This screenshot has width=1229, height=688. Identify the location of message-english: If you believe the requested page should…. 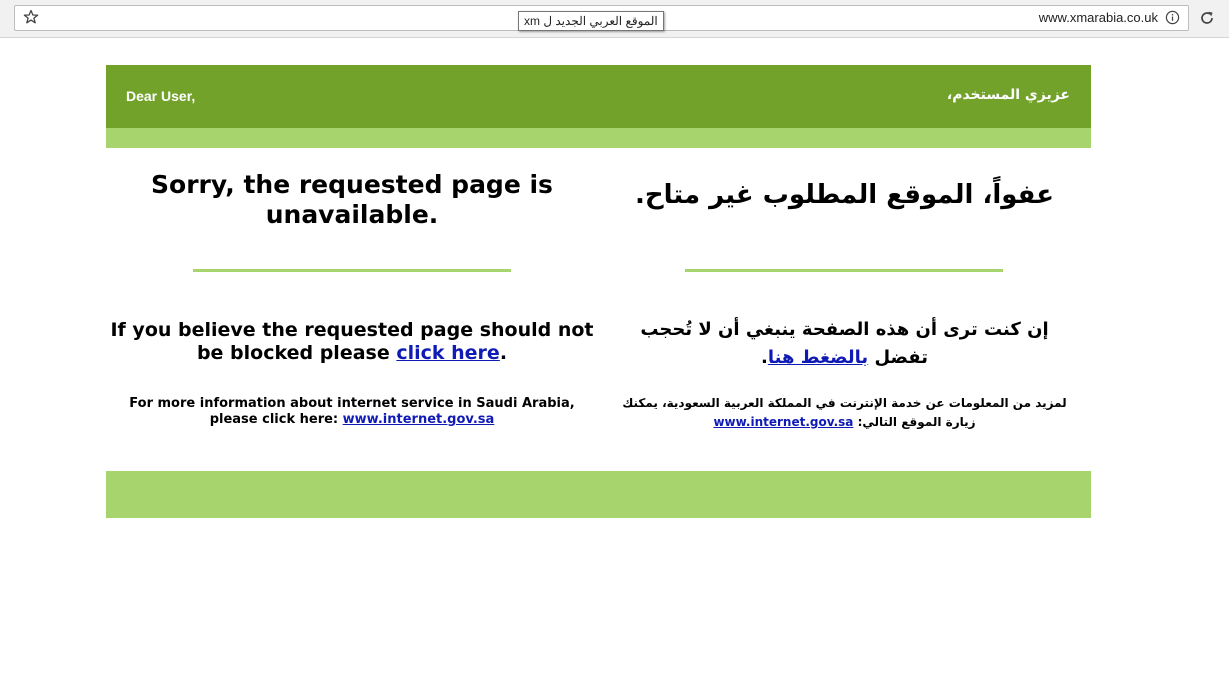
(352, 342).